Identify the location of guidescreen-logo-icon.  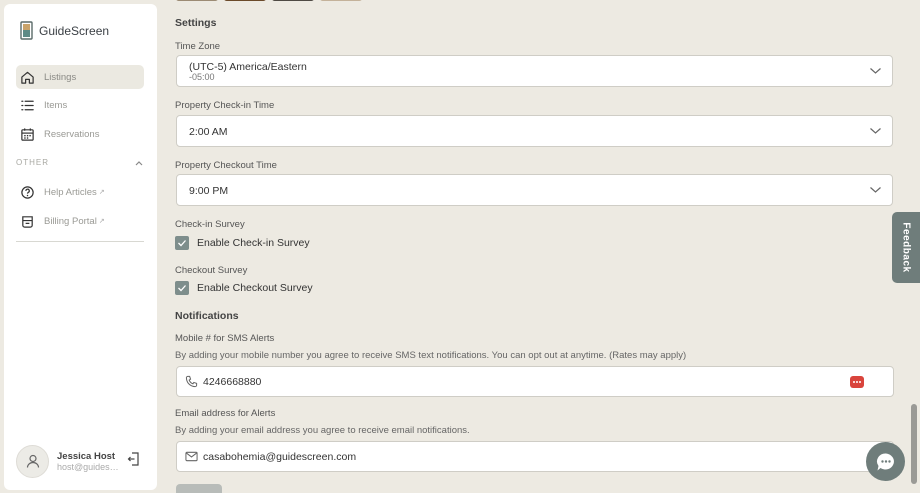
(27, 31).